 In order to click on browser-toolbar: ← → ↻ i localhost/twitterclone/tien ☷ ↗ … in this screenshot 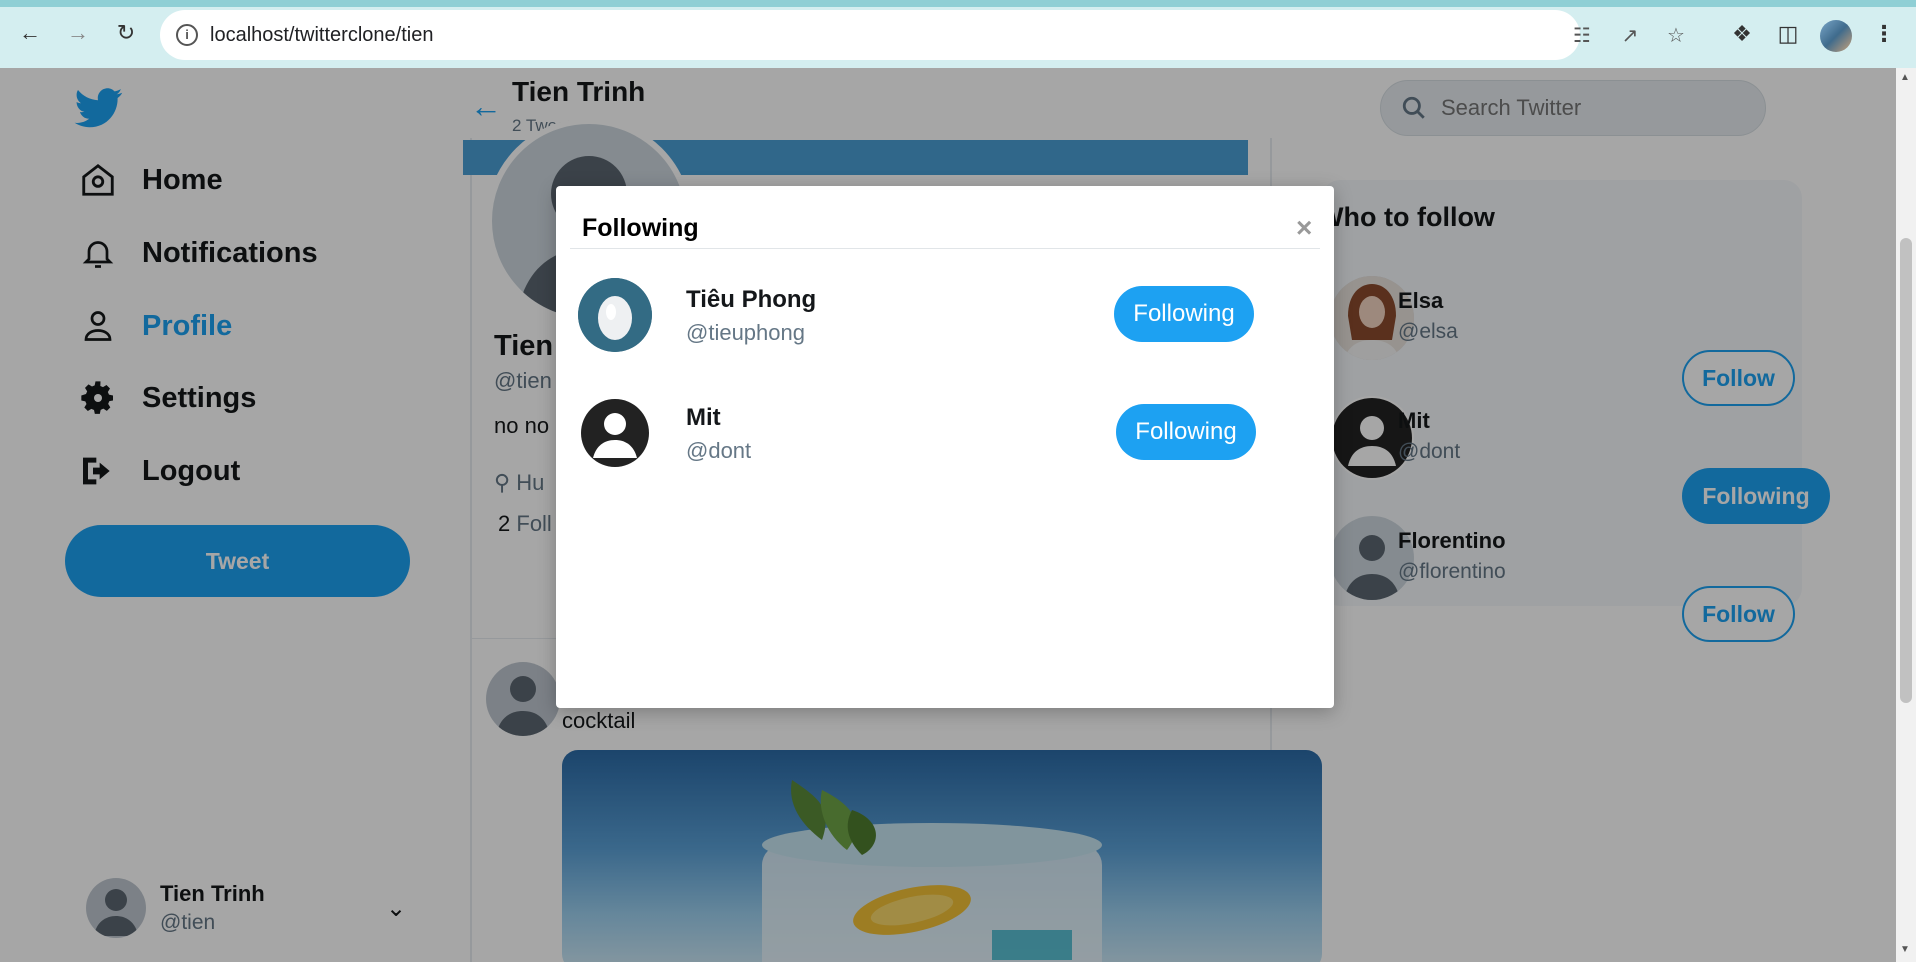, I will do `click(958, 34)`.